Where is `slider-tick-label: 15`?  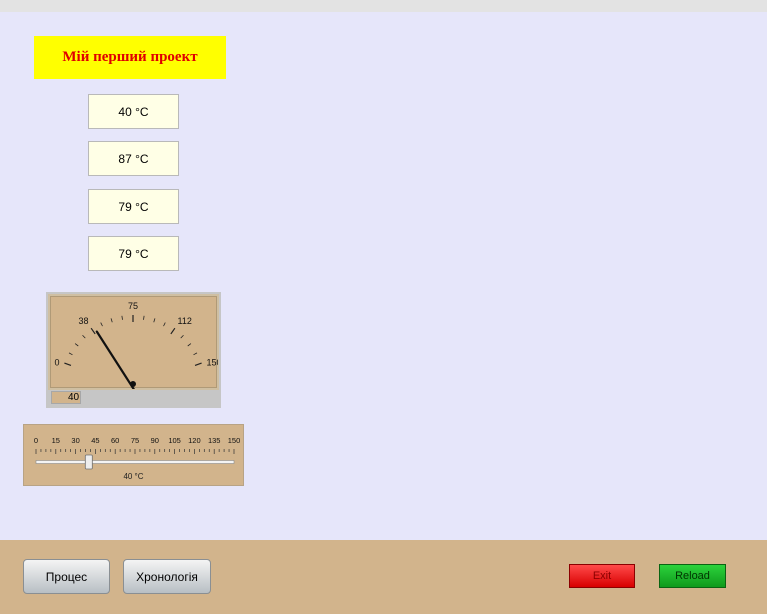
slider-tick-label: 15 is located at coordinates (56, 440).